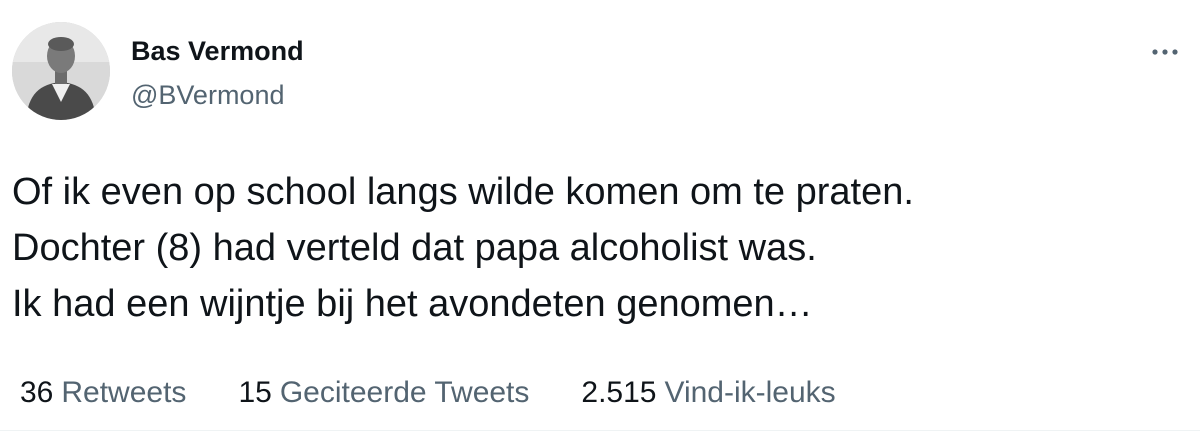 The height and width of the screenshot is (431, 1200). I want to click on quote-tweets-count: 15, so click(255, 392).